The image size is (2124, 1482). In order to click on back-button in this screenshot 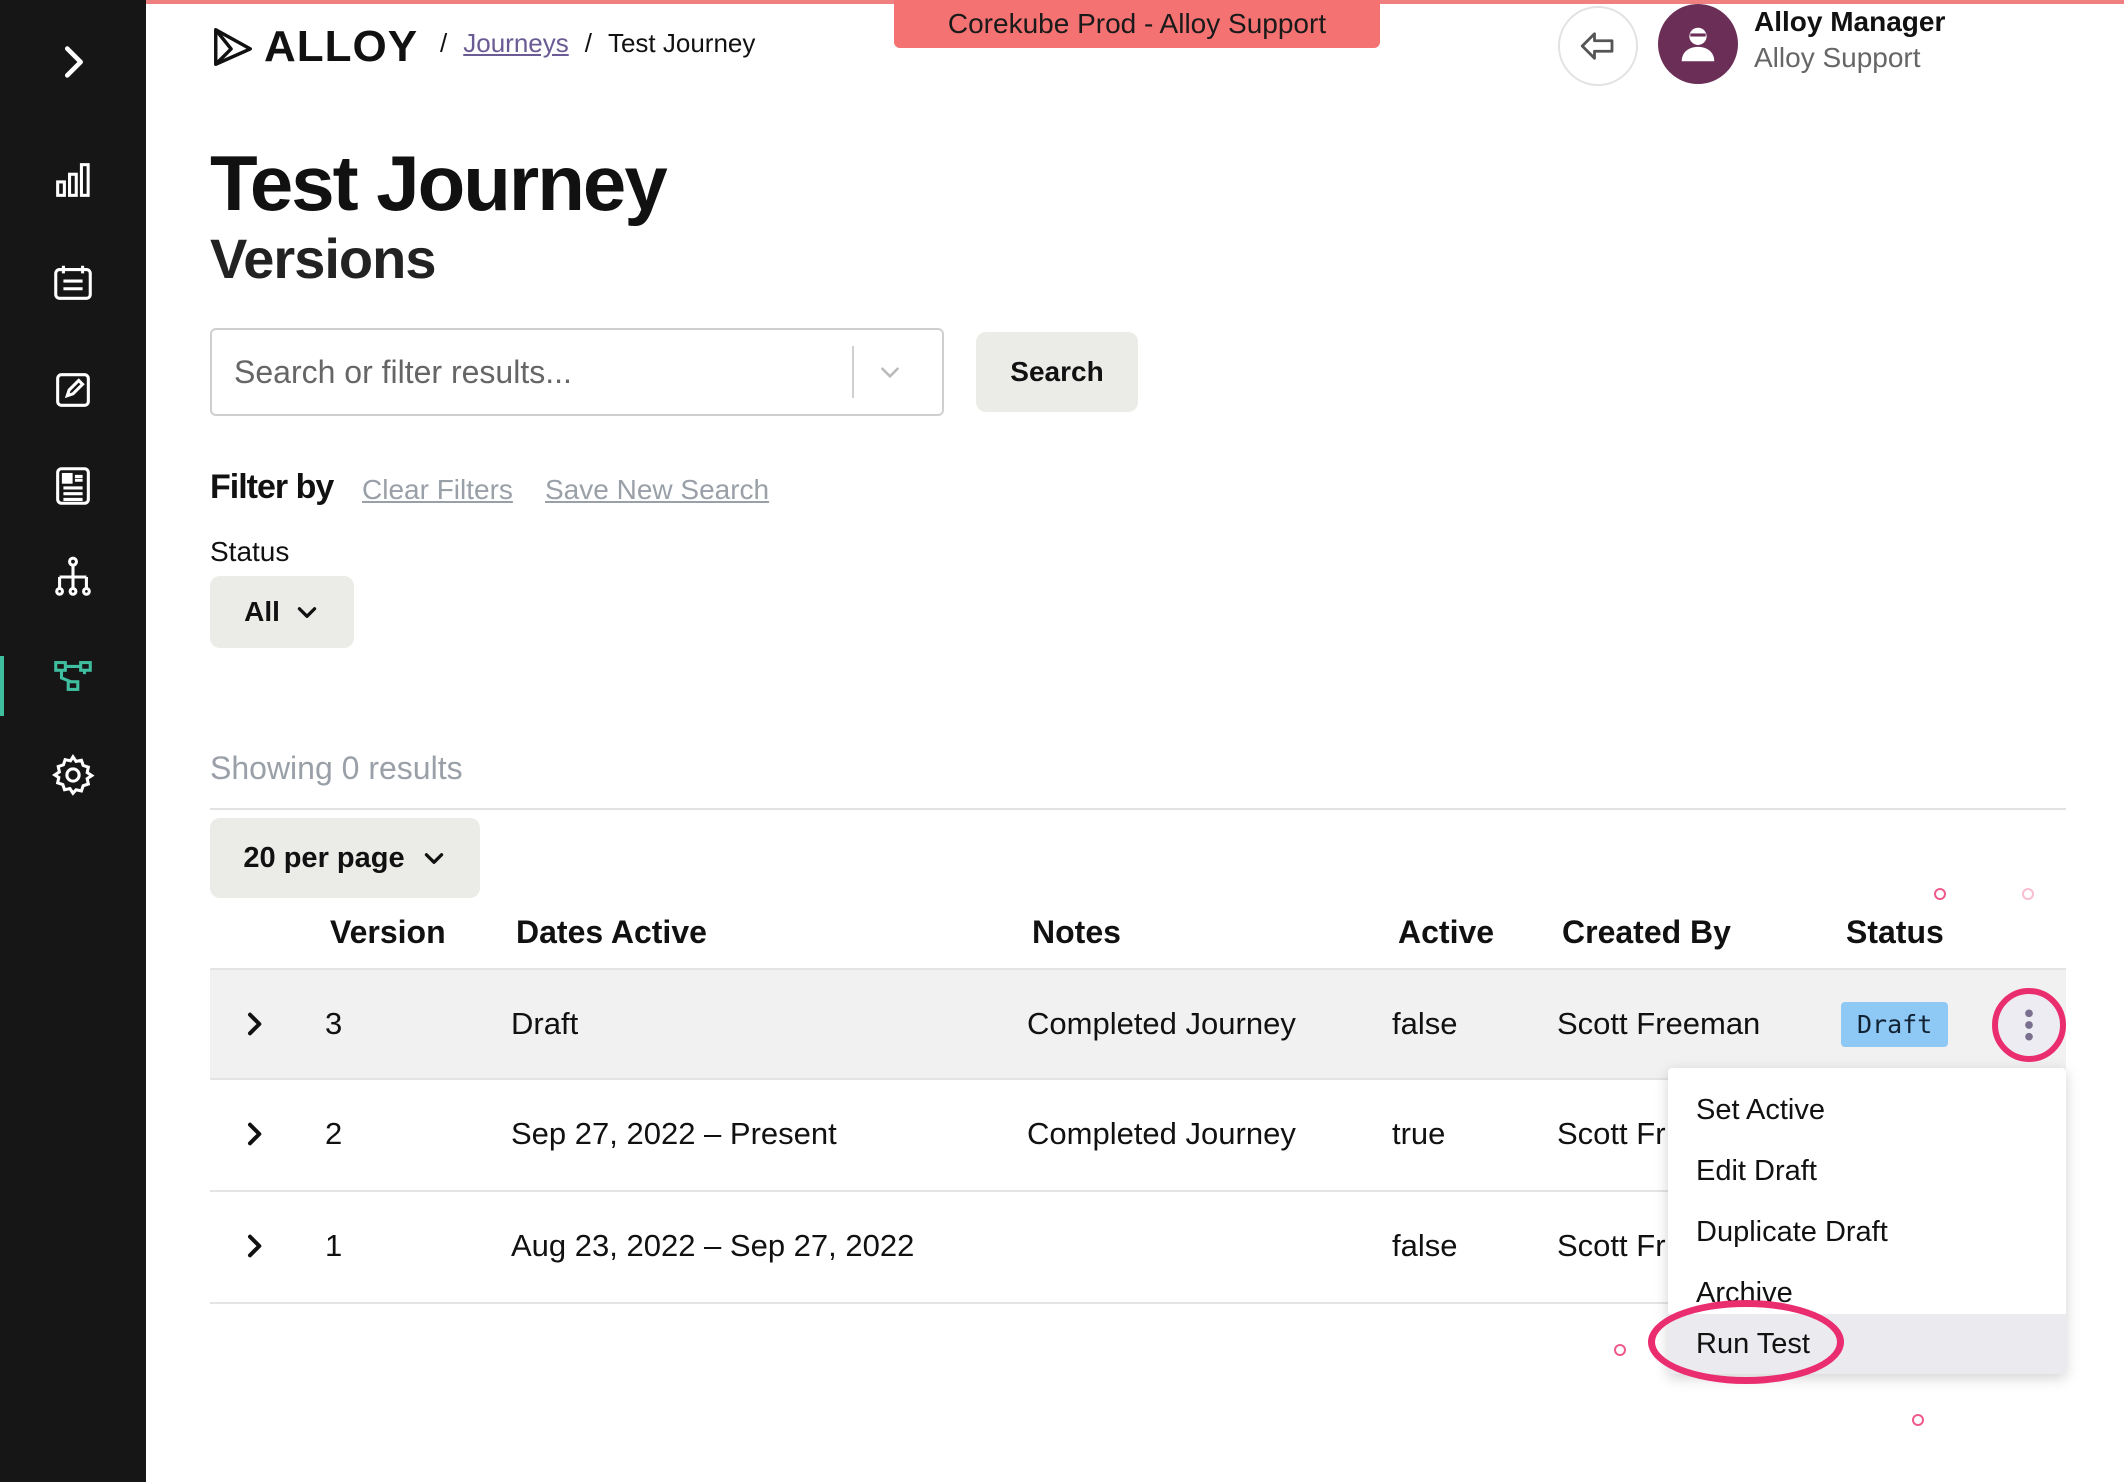, I will do `click(1598, 46)`.